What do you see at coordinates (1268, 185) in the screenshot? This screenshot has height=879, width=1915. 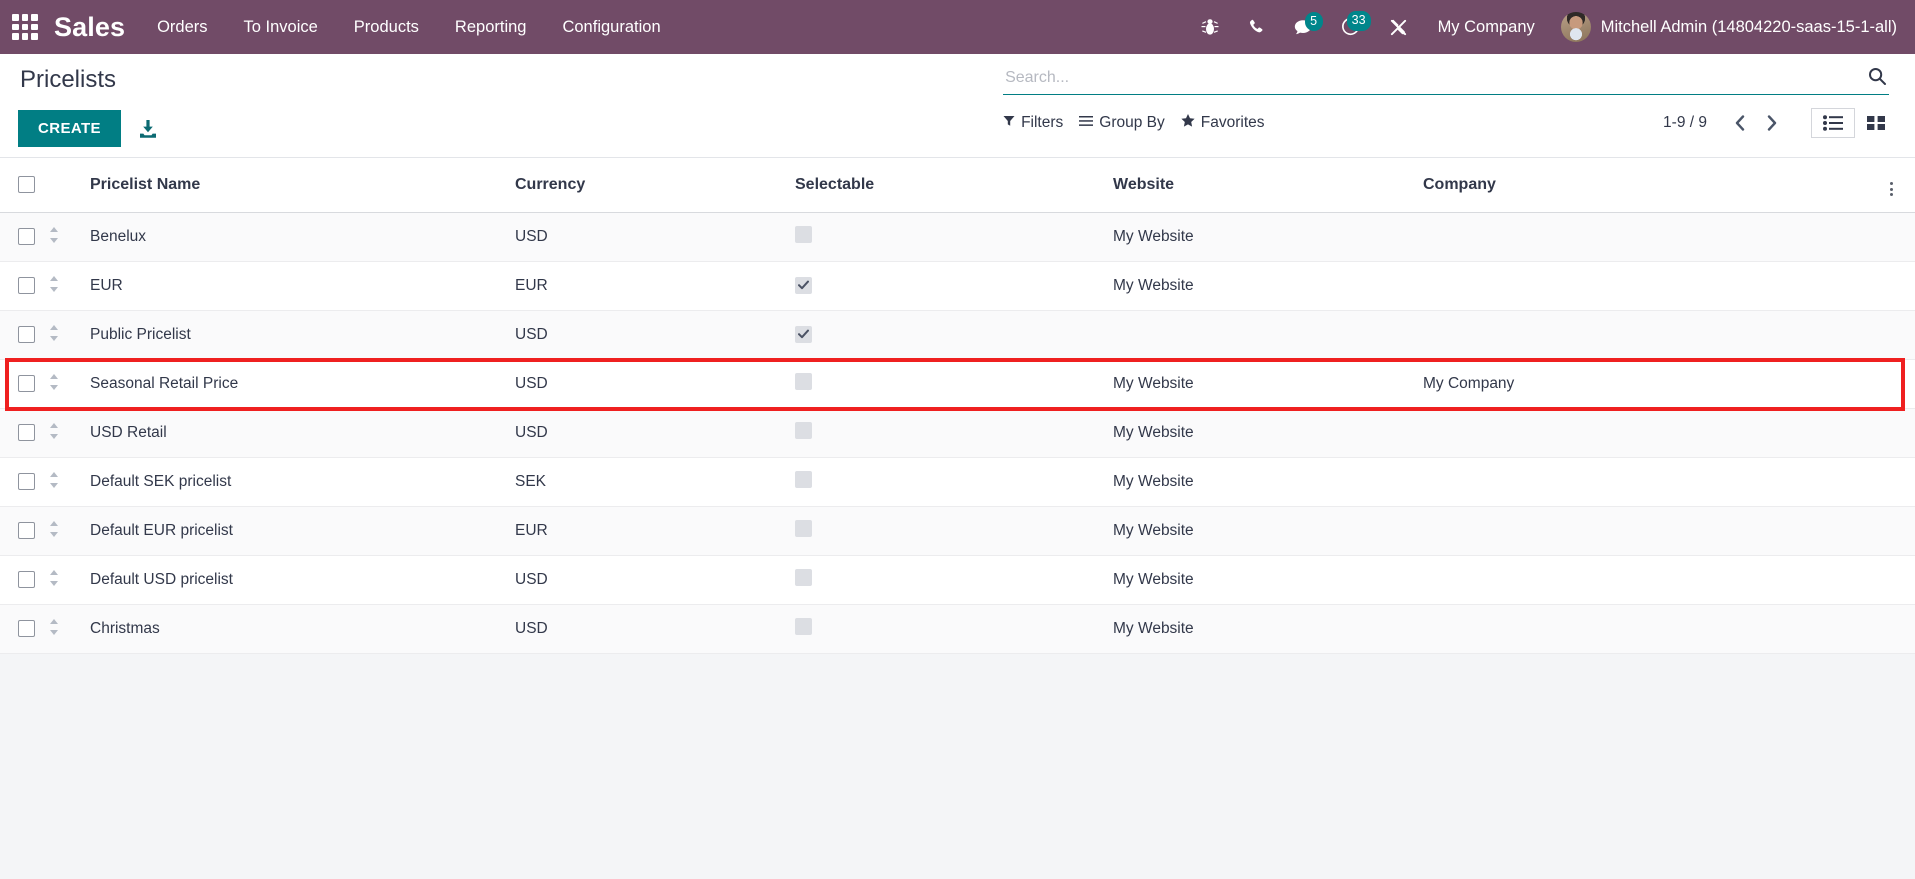 I see `column-website: Website` at bounding box center [1268, 185].